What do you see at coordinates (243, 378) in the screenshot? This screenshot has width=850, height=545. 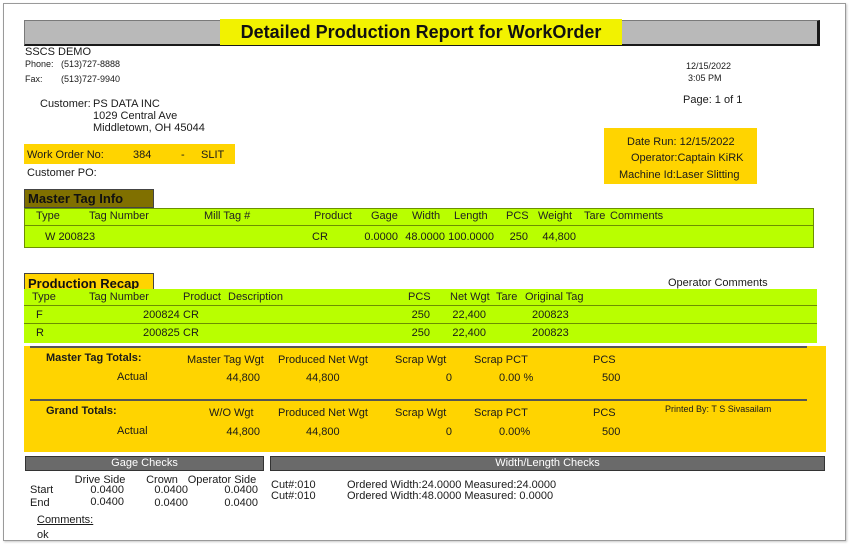 I see `master-totals-v1: 44,800` at bounding box center [243, 378].